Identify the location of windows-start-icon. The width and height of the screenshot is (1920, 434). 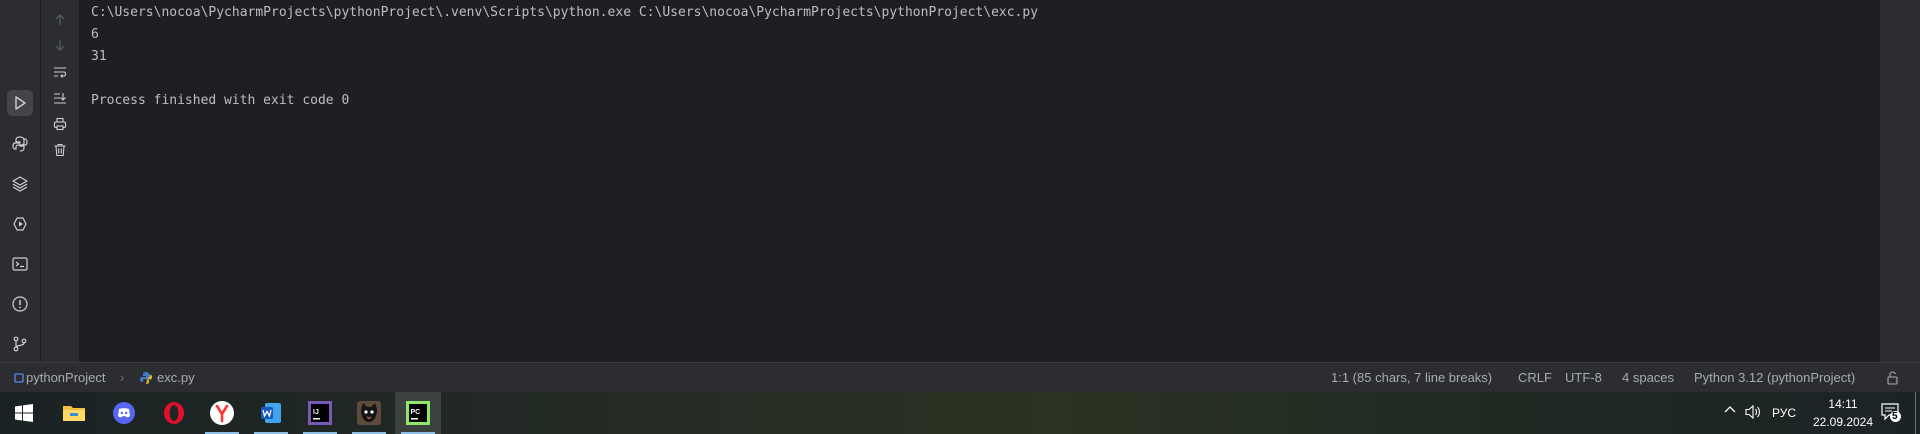
(24, 413).